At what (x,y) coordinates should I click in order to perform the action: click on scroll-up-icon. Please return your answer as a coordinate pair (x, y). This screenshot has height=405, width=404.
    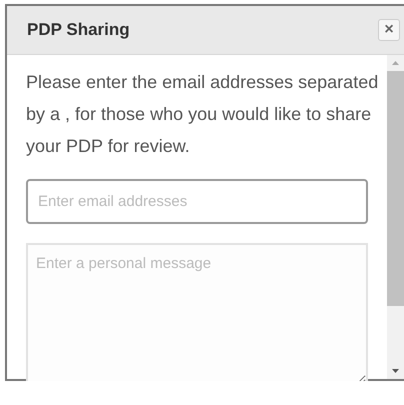
    Looking at the image, I should click on (395, 63).